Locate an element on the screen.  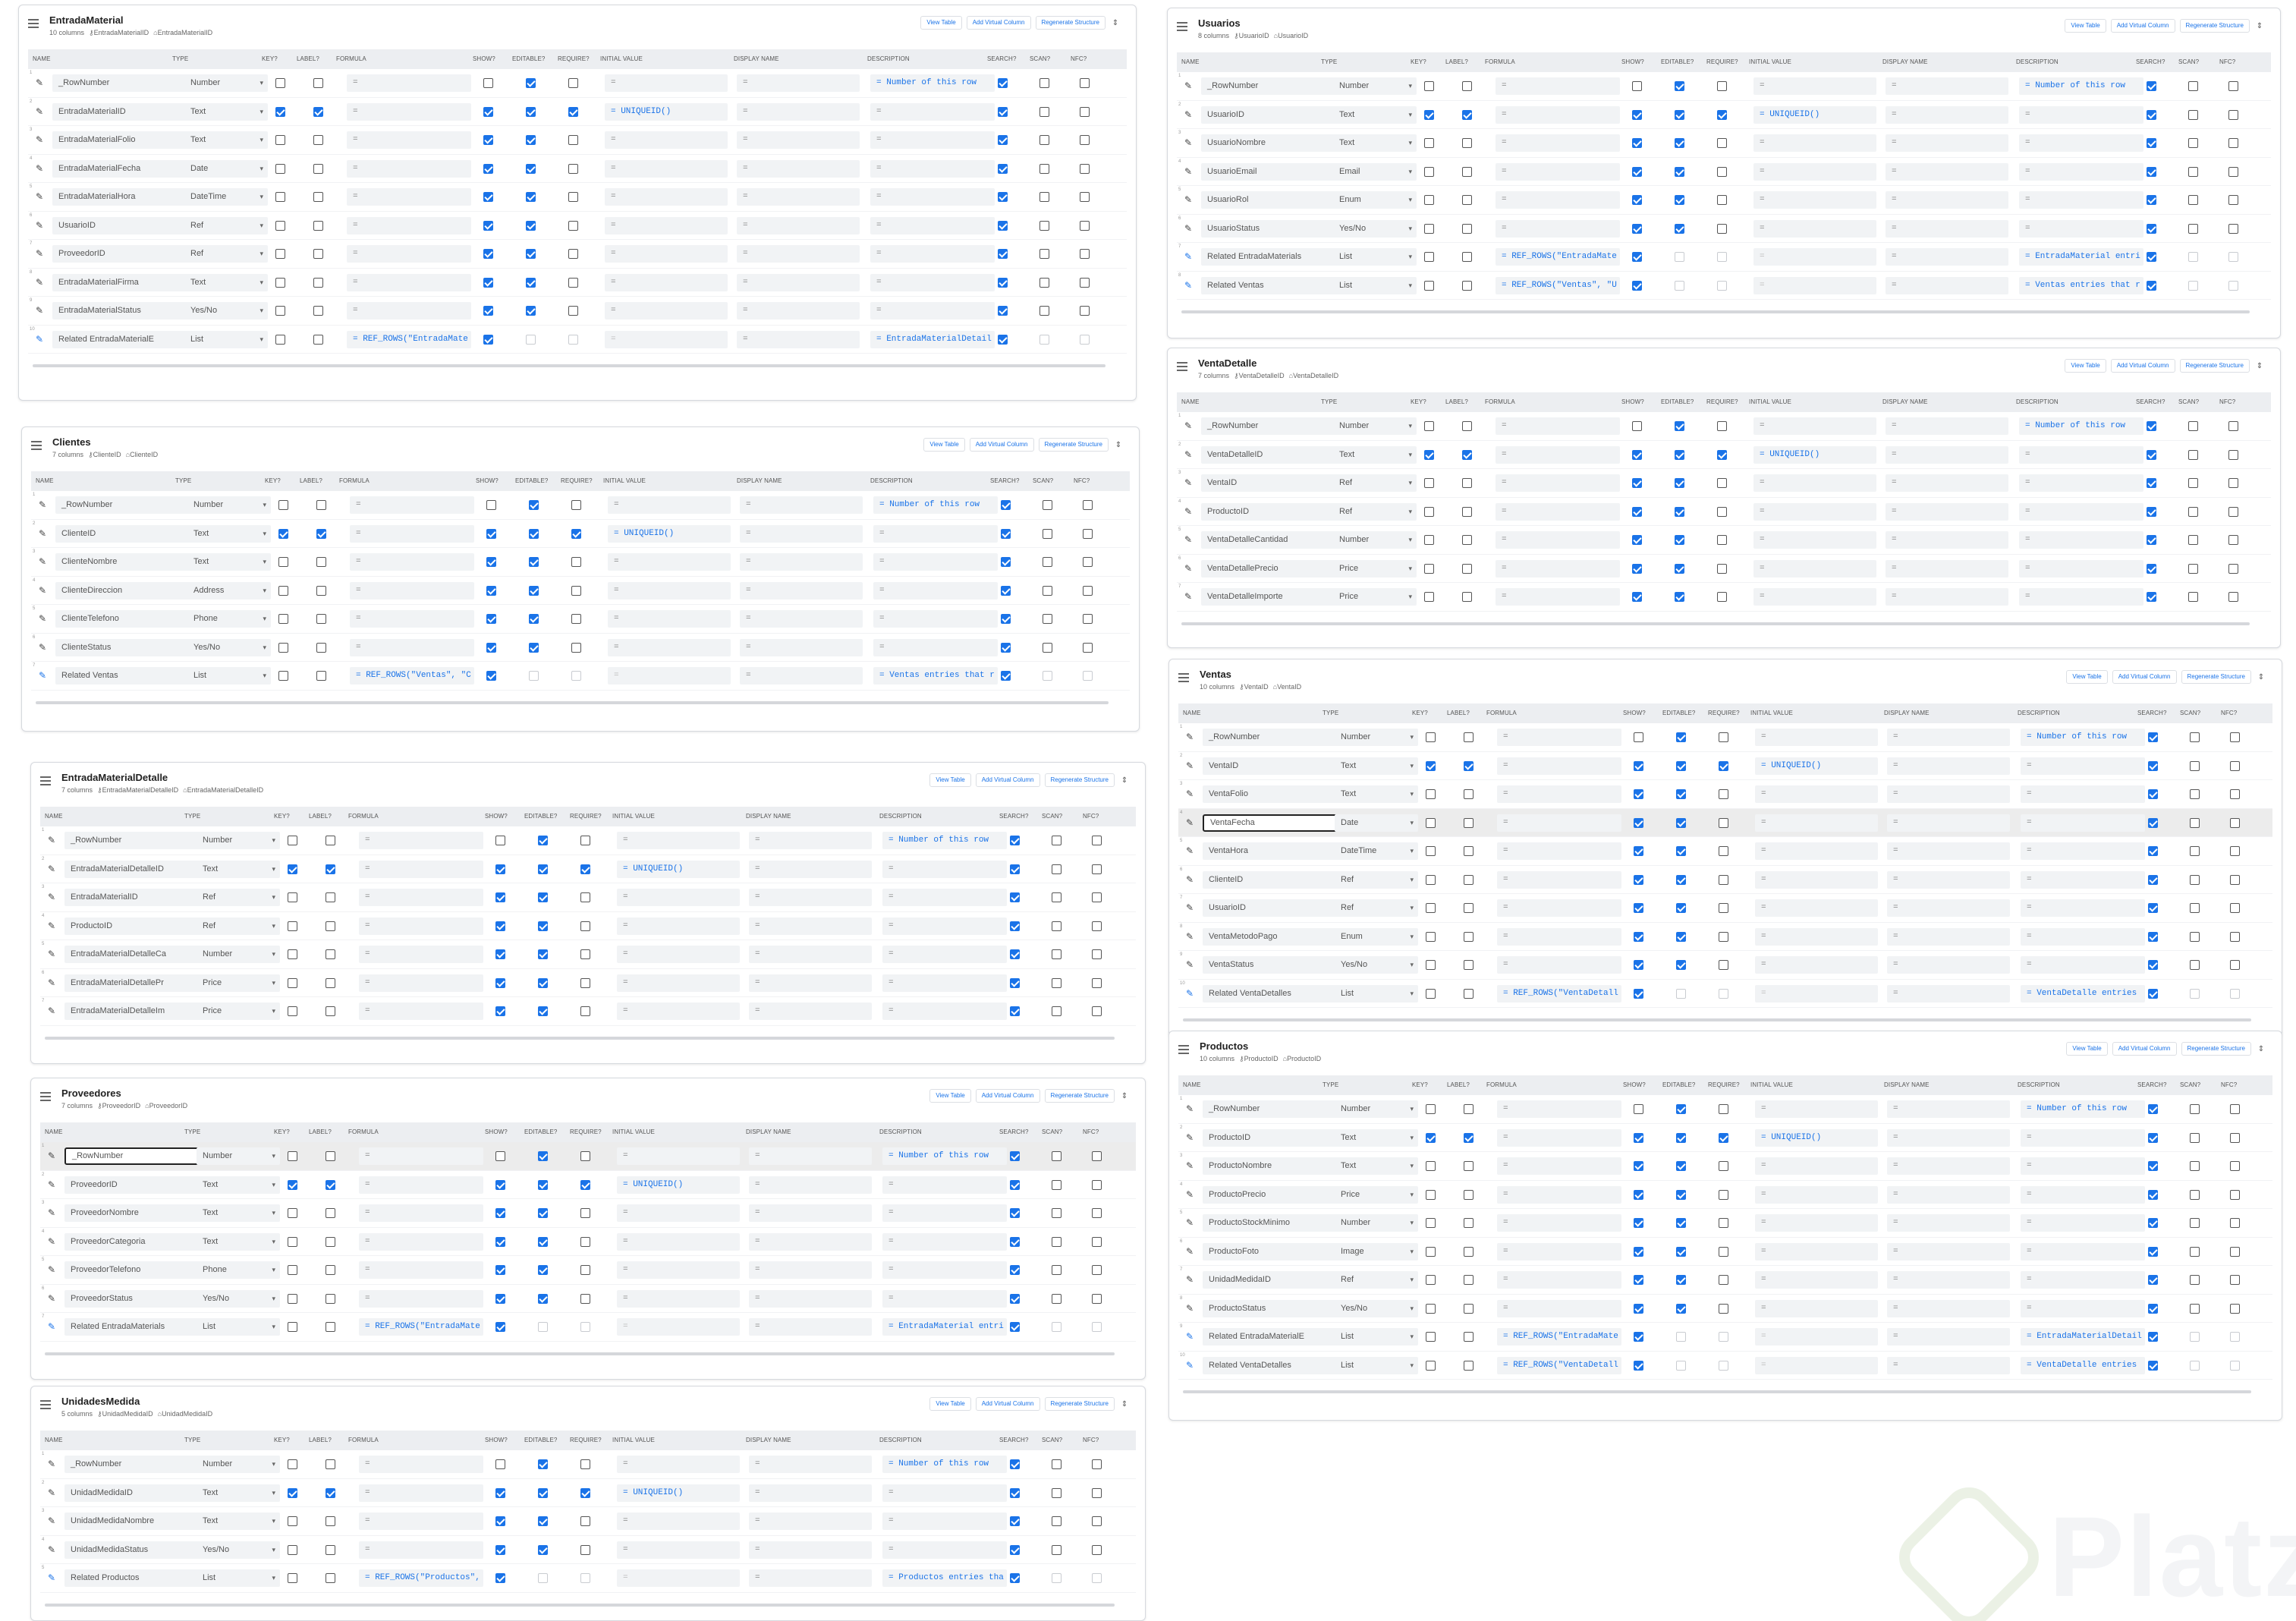
column-type-select: Date is located at coordinates (226, 168).